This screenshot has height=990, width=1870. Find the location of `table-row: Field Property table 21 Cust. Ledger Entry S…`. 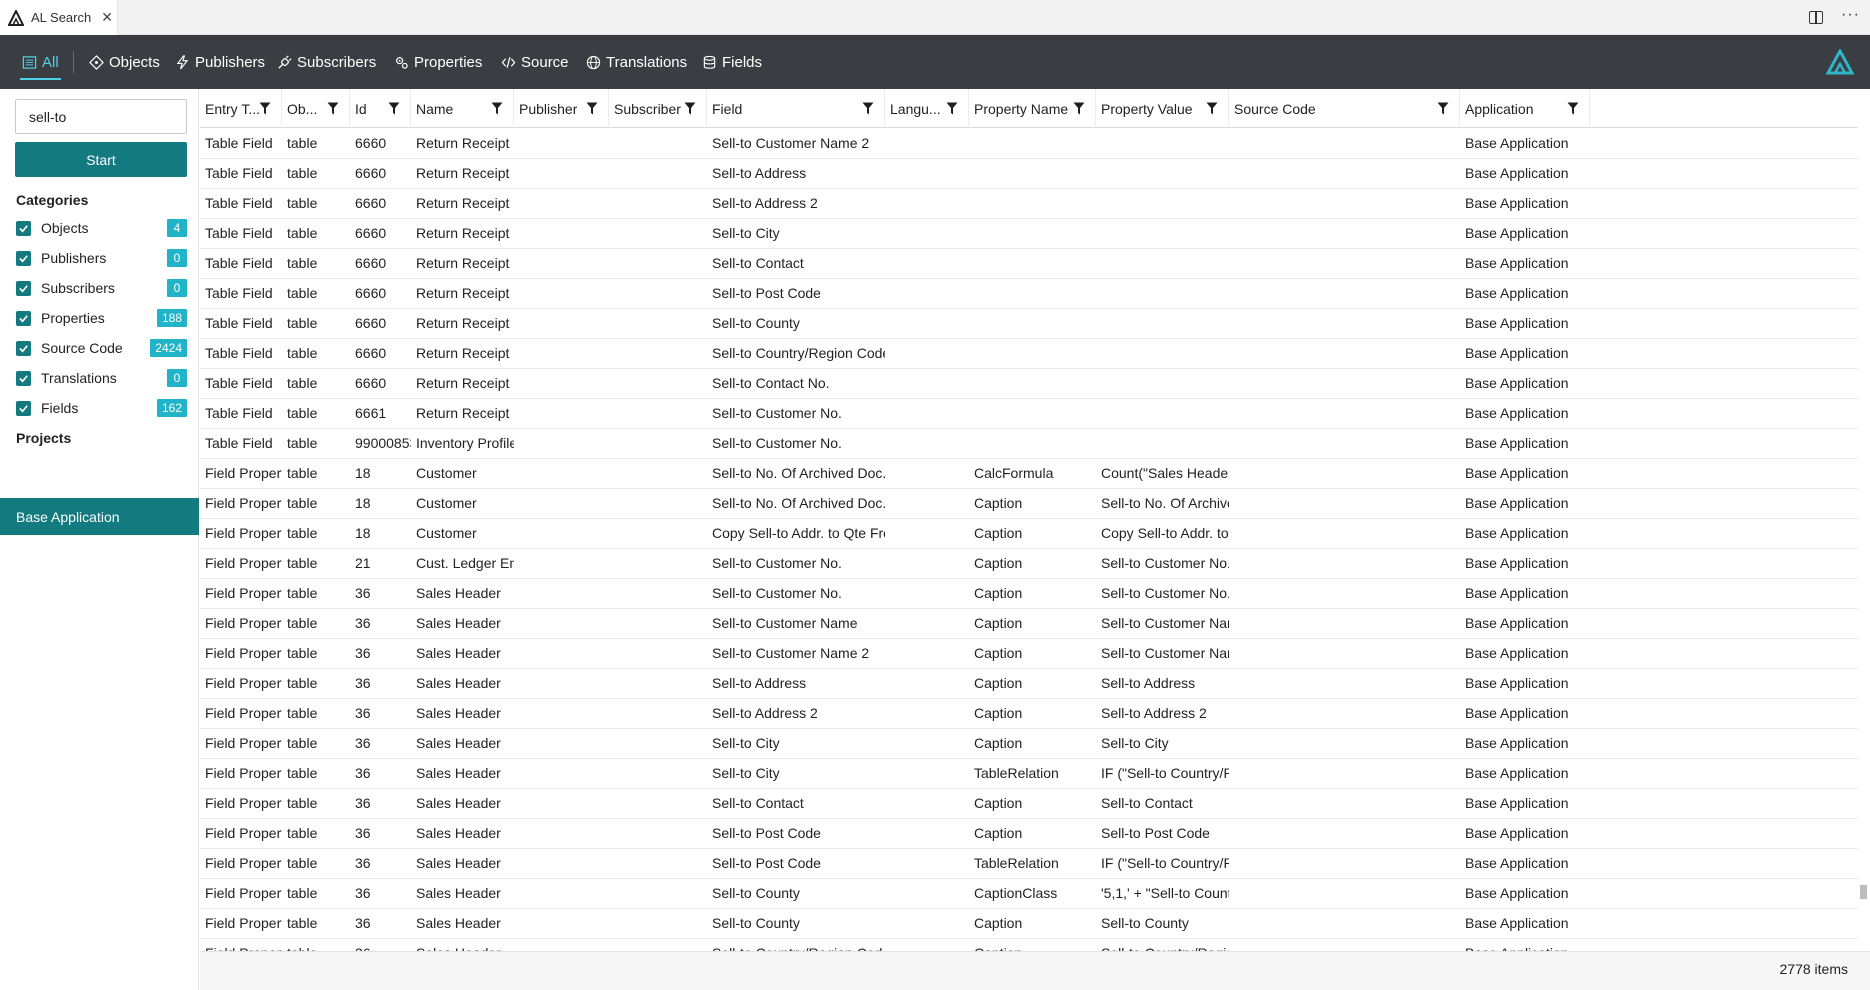

table-row: Field Property table 21 Cust. Ledger Entry S… is located at coordinates (1029, 564).